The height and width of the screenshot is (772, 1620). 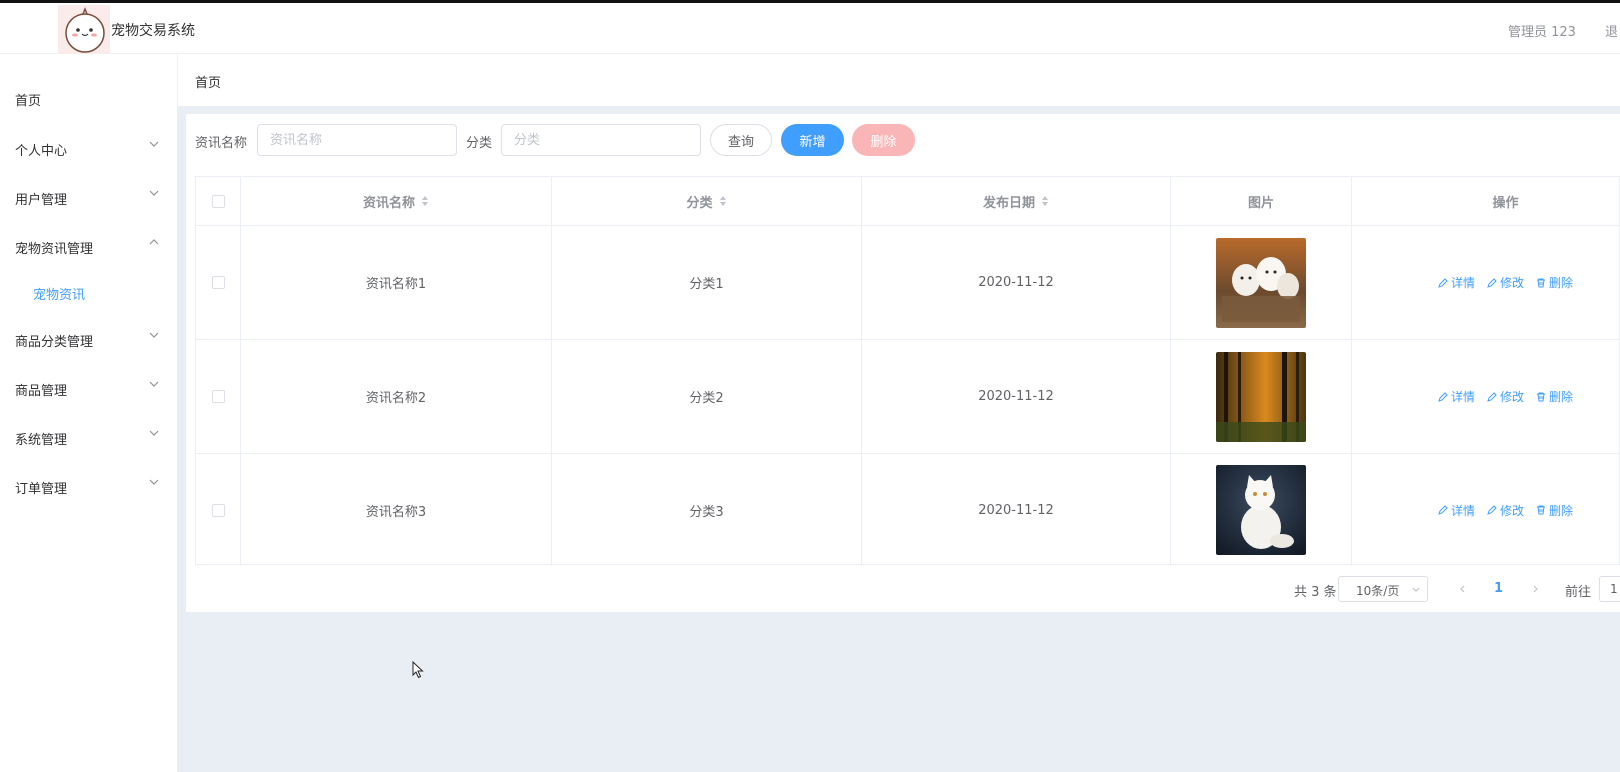 What do you see at coordinates (153, 31) in the screenshot?
I see `app-title: 宠物交易系统` at bounding box center [153, 31].